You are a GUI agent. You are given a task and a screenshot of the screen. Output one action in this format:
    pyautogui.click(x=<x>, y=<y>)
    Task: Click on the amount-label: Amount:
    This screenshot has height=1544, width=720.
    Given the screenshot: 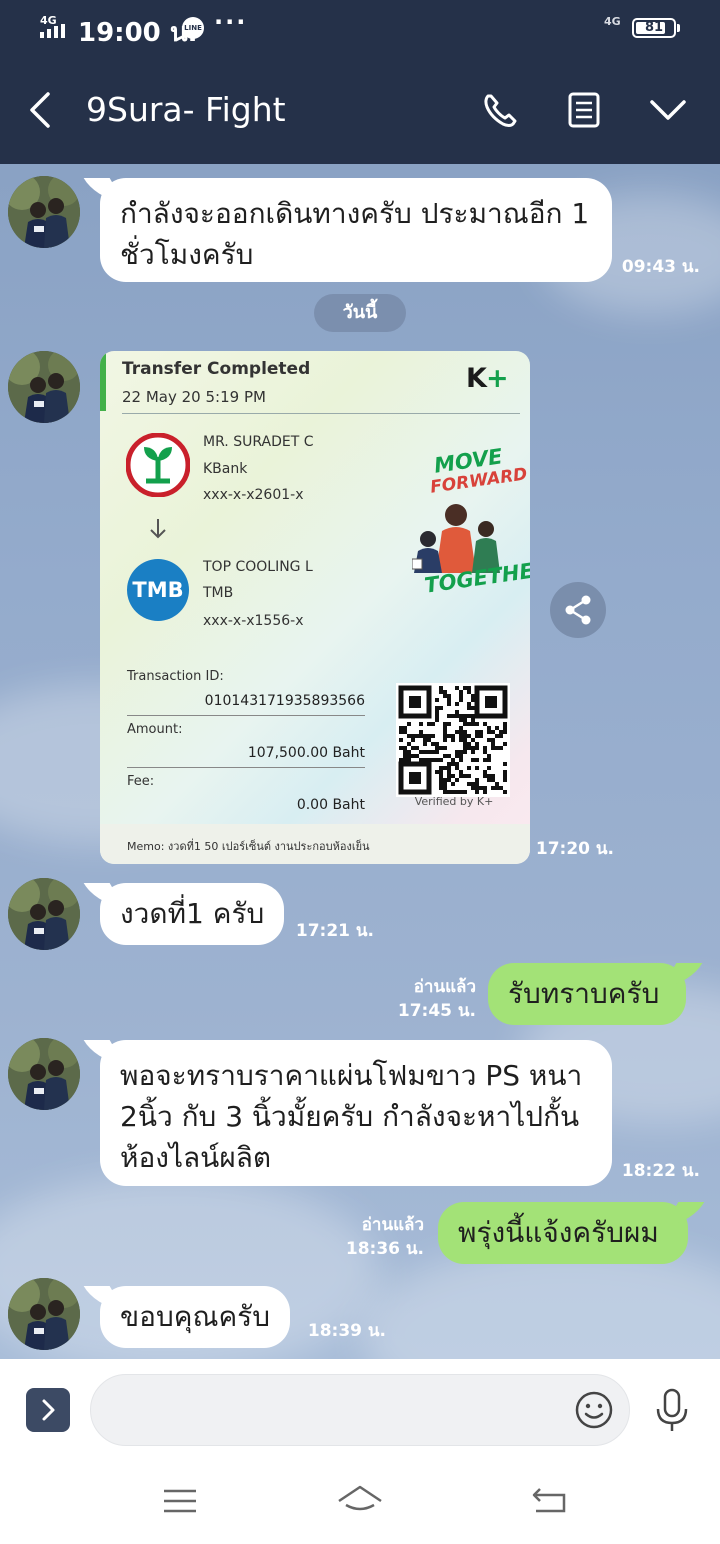 What is the action you would take?
    pyautogui.click(x=155, y=729)
    